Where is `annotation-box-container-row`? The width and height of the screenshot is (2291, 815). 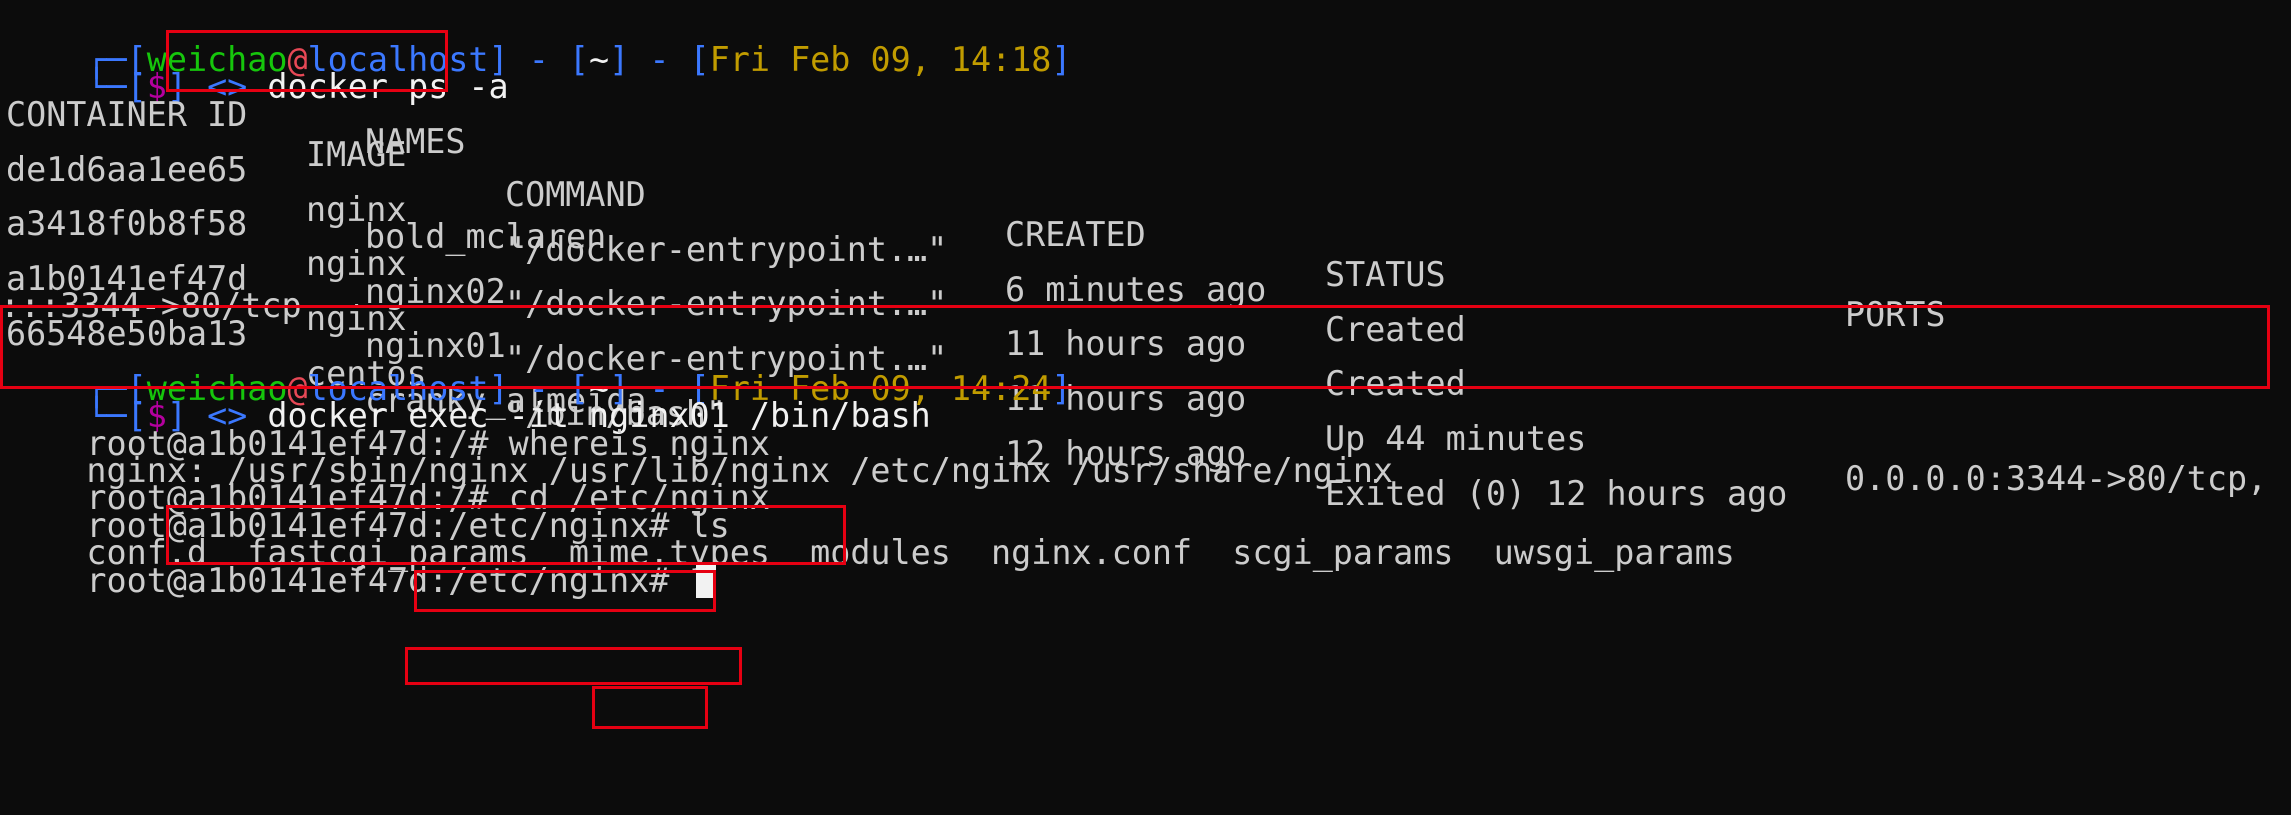 annotation-box-container-row is located at coordinates (1135, 347).